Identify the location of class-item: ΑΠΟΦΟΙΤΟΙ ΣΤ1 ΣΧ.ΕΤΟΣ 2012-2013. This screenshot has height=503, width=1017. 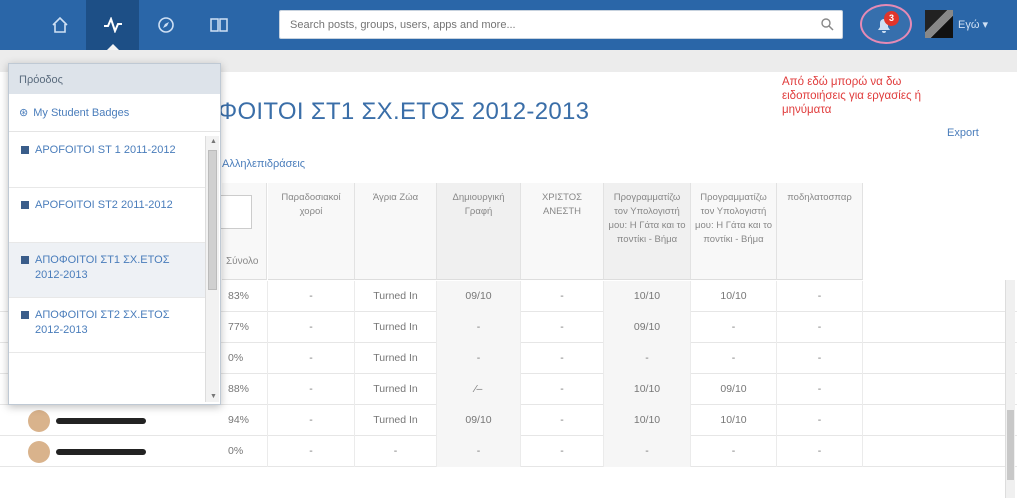
(107, 270).